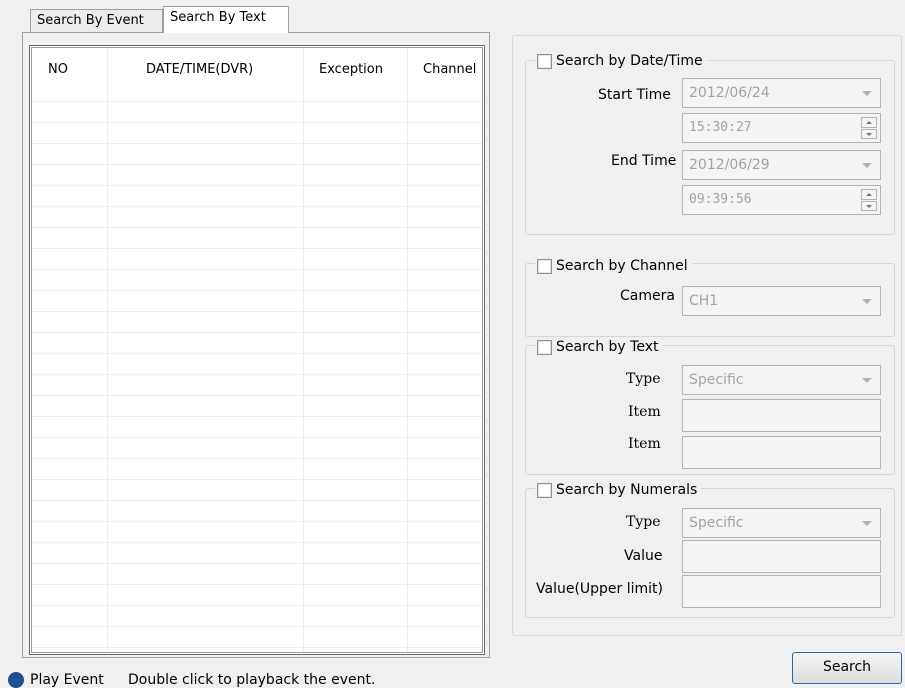  Describe the element at coordinates (781, 523) in the screenshot. I see `numerals-type-combo: Specific` at that location.